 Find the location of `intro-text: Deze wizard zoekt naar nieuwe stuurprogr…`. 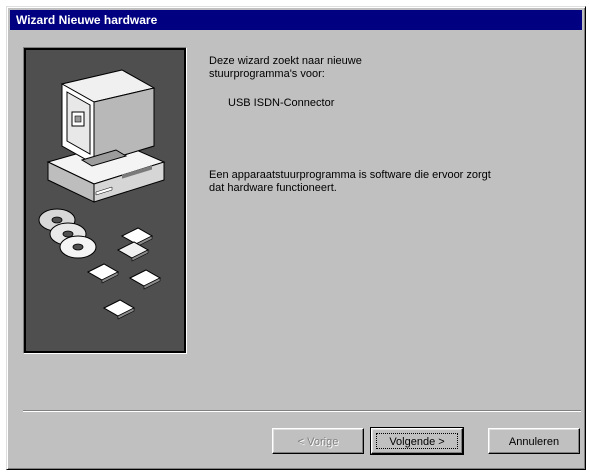

intro-text: Deze wizard zoekt naar nieuwe stuurprogr… is located at coordinates (339, 68).